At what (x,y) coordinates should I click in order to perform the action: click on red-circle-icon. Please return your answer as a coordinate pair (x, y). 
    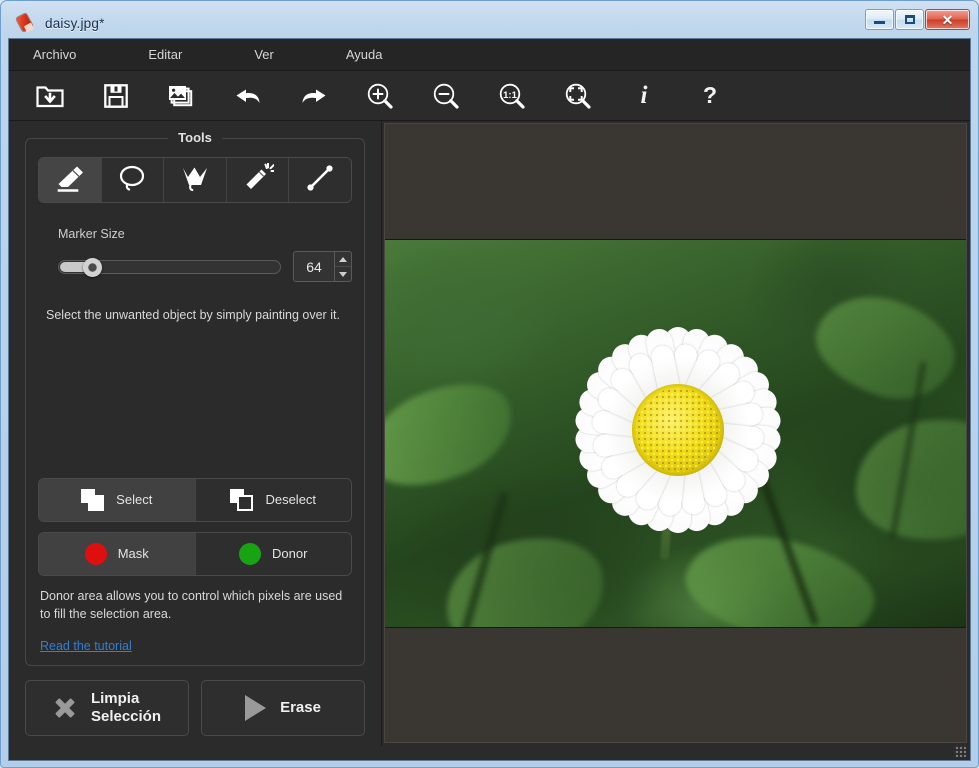
    Looking at the image, I should click on (95, 553).